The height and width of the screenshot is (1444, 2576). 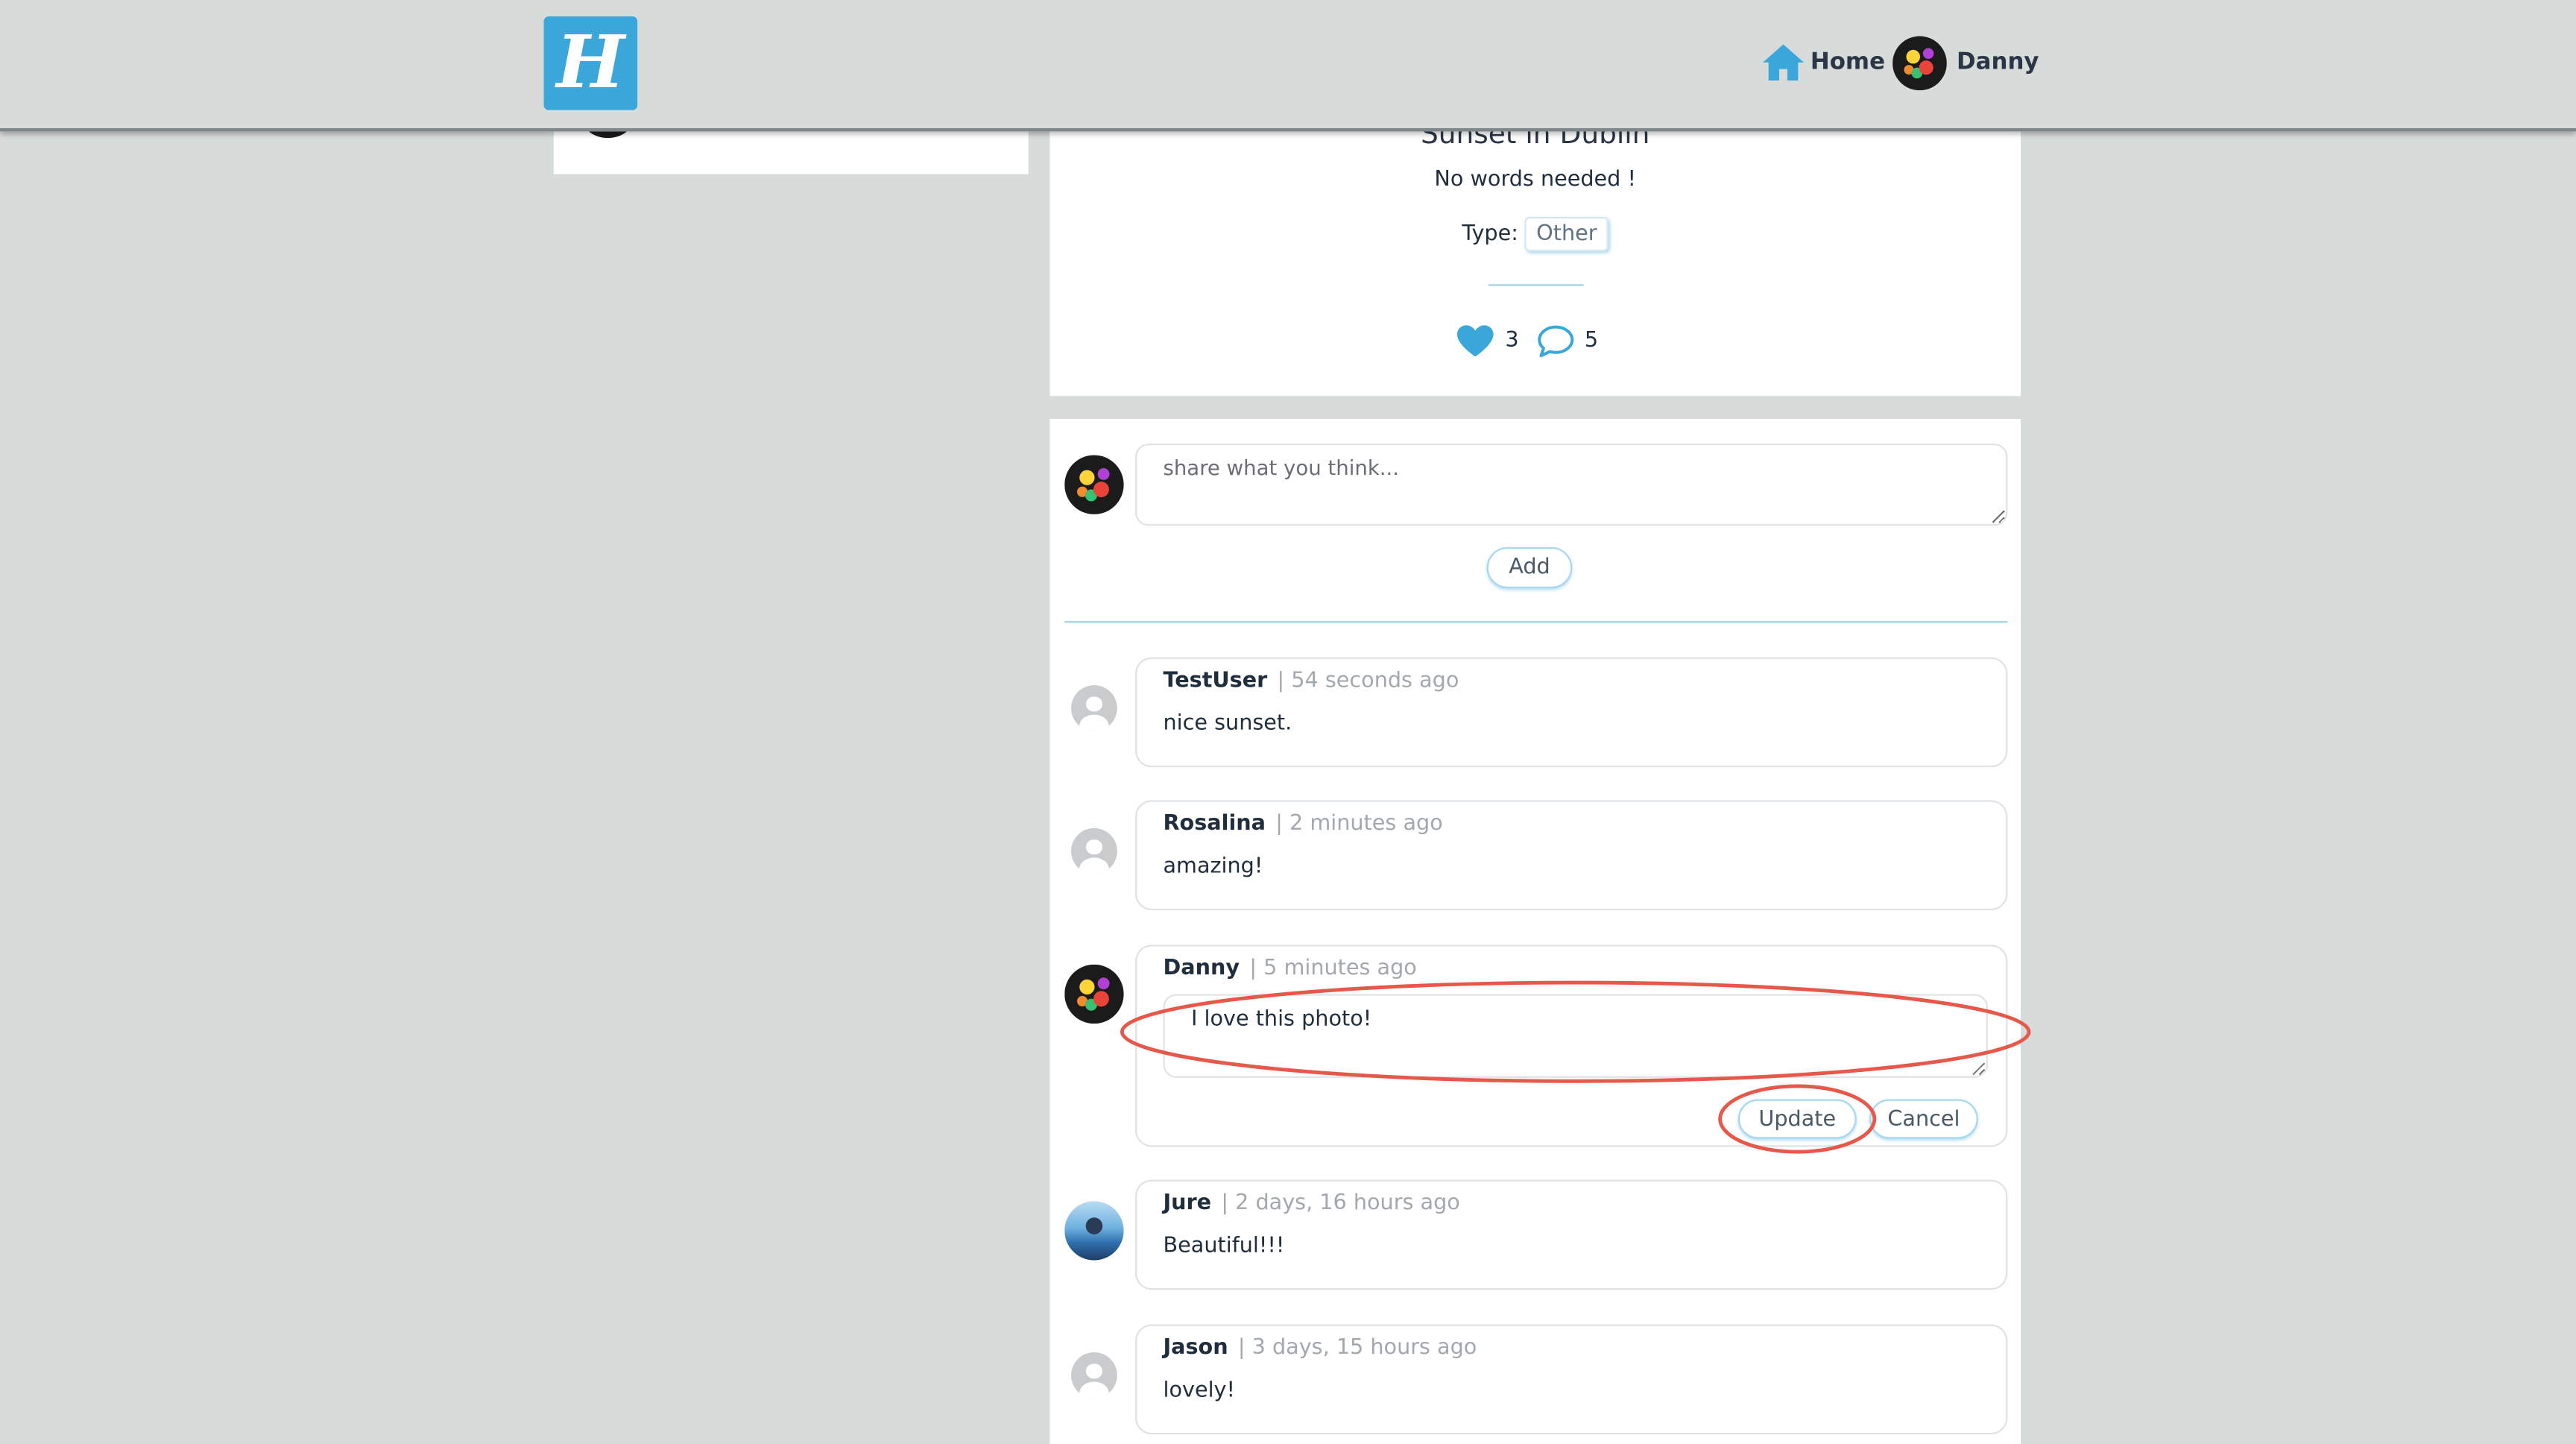 I want to click on comment-author: Jason, so click(x=1196, y=1348).